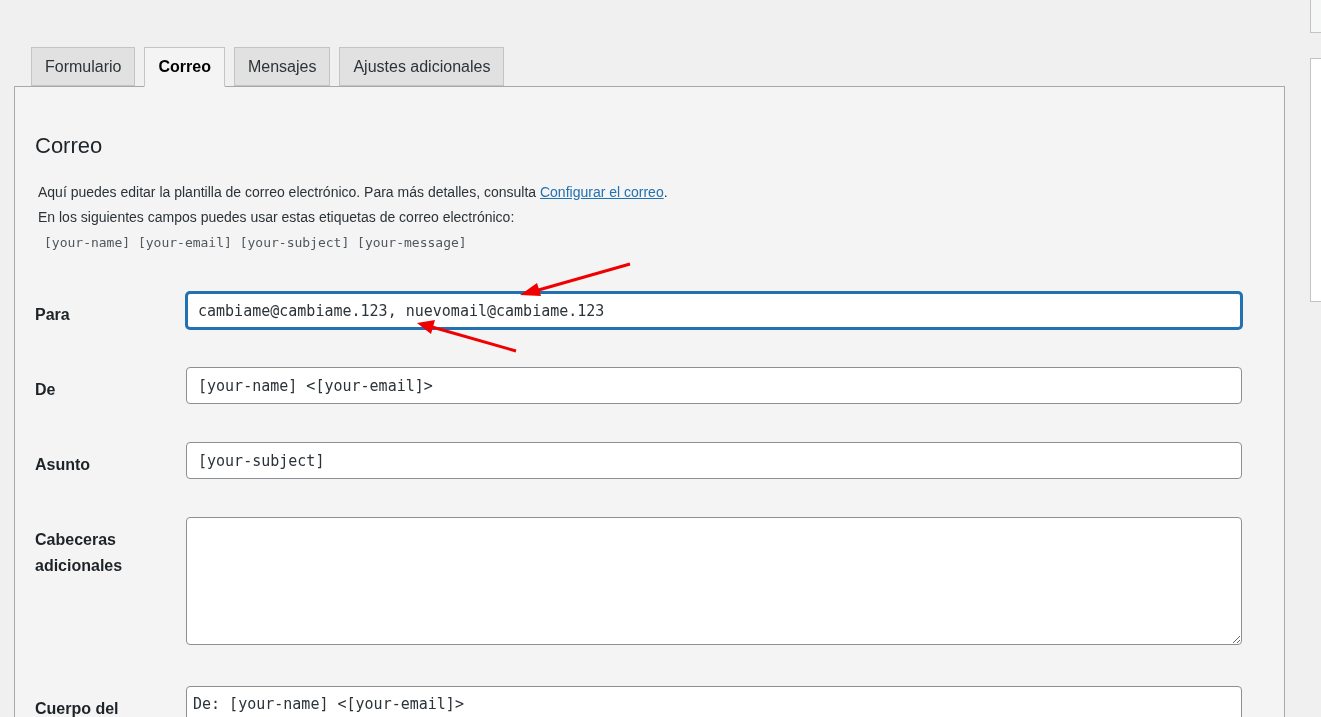 Image resolution: width=1321 pixels, height=717 pixels. I want to click on intro-text: Aquí puedes editar la plantilla de correo electrónico. Para más detalles, consulta Configurar el correo., so click(353, 192).